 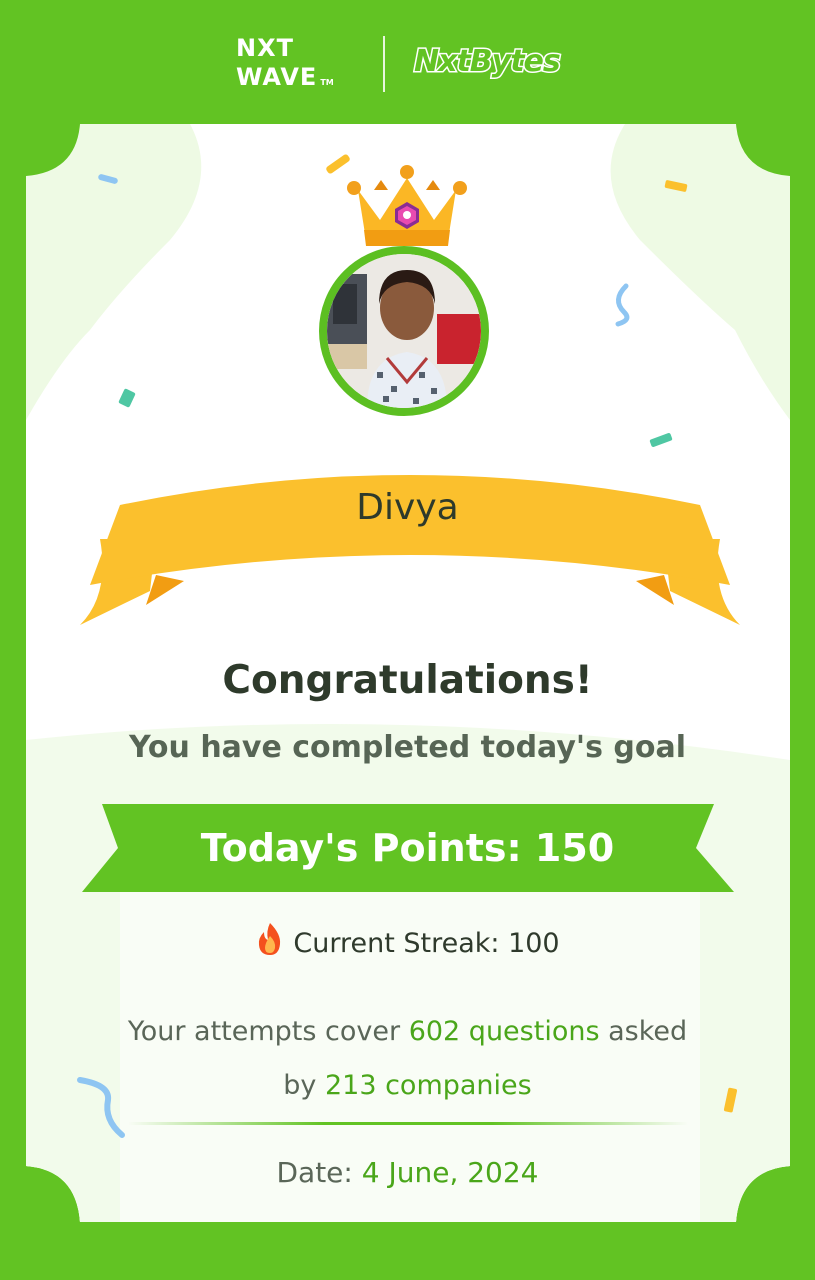 What do you see at coordinates (407, 205) in the screenshot?
I see `crown-icon` at bounding box center [407, 205].